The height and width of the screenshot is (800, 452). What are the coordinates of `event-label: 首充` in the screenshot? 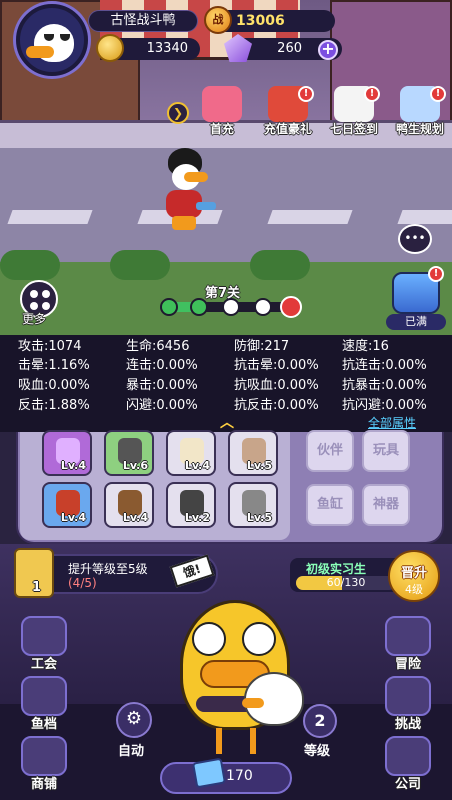 It's located at (221, 129).